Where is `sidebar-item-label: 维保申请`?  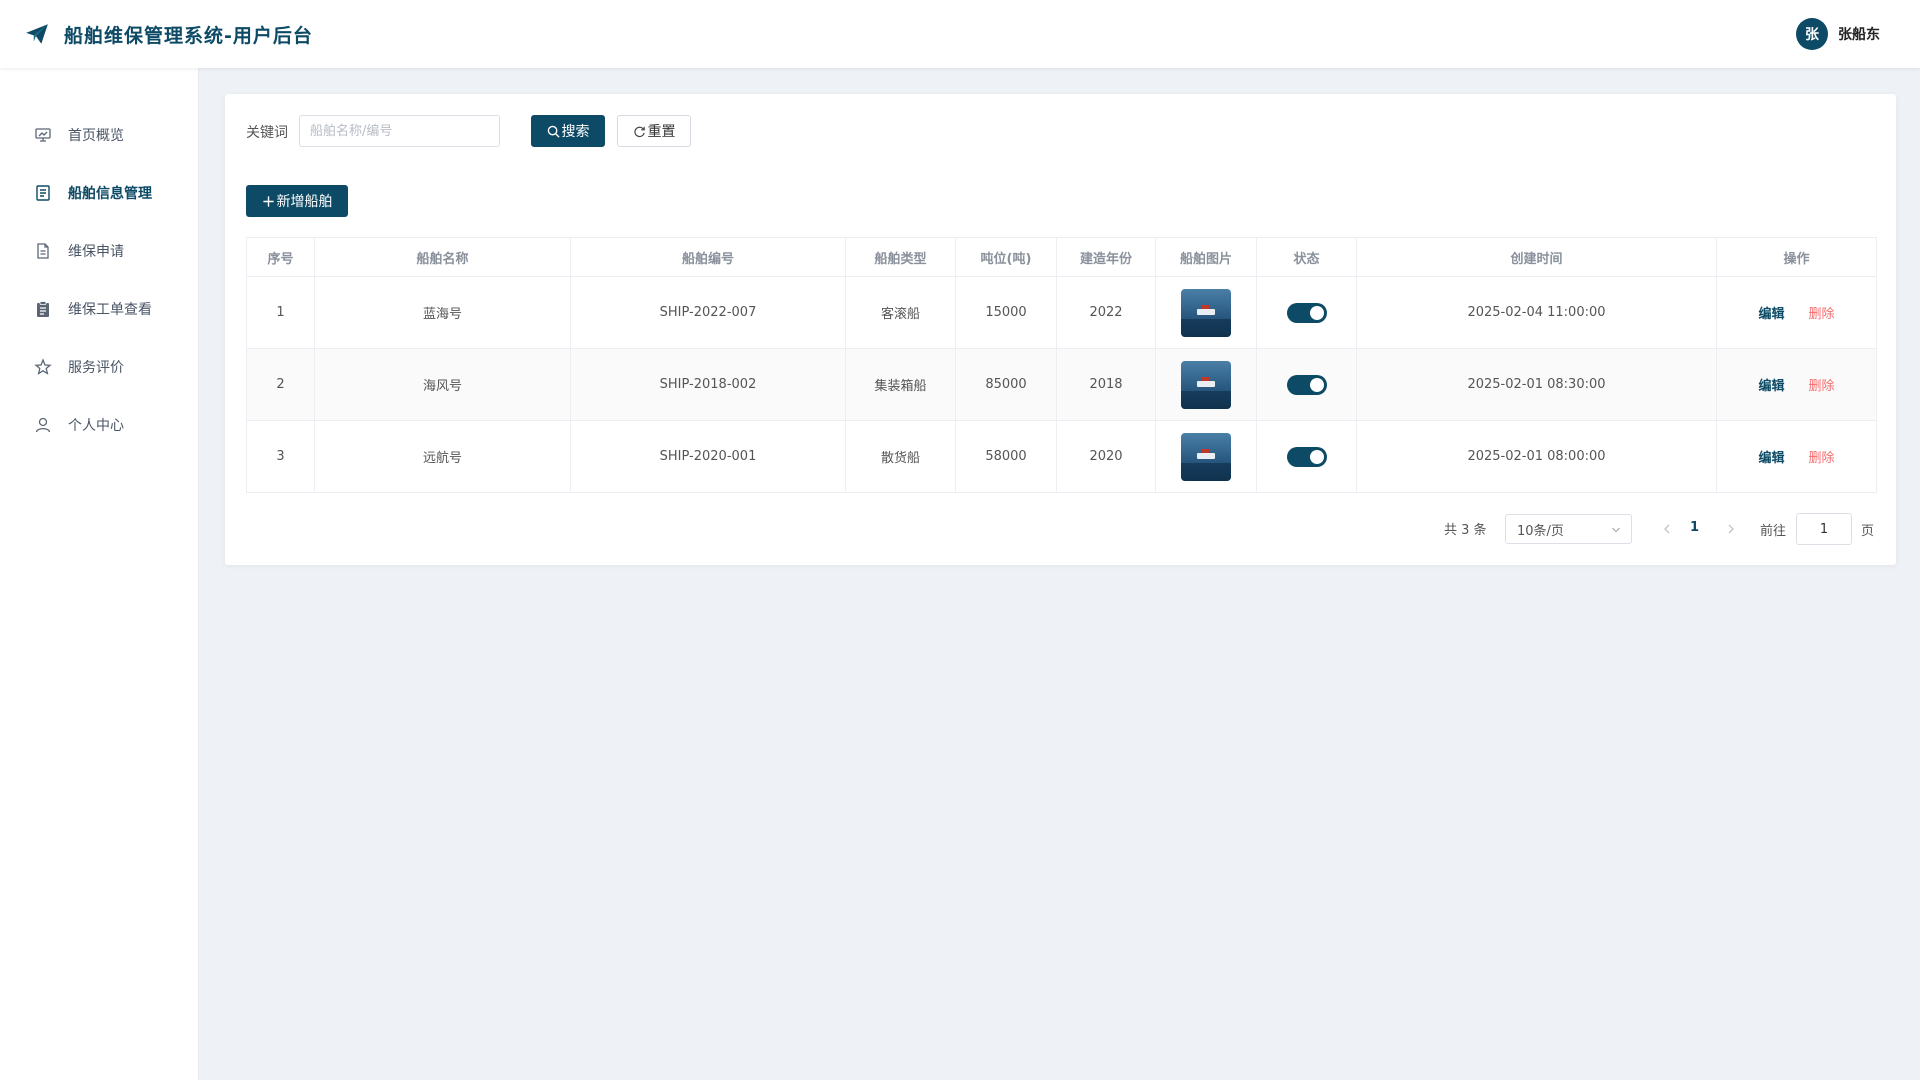 sidebar-item-label: 维保申请 is located at coordinates (96, 252).